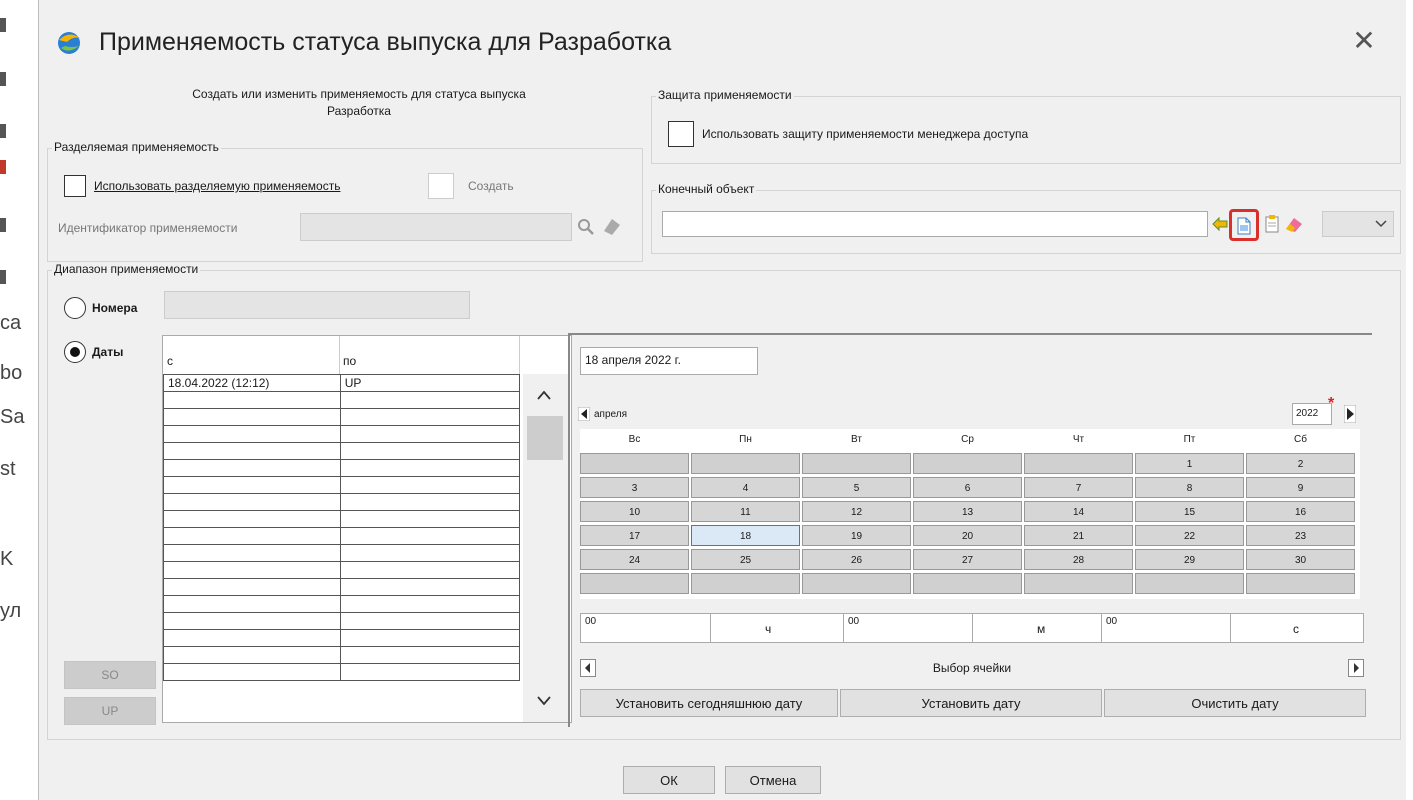  I want to click on calendar-day: 17, so click(634, 535).